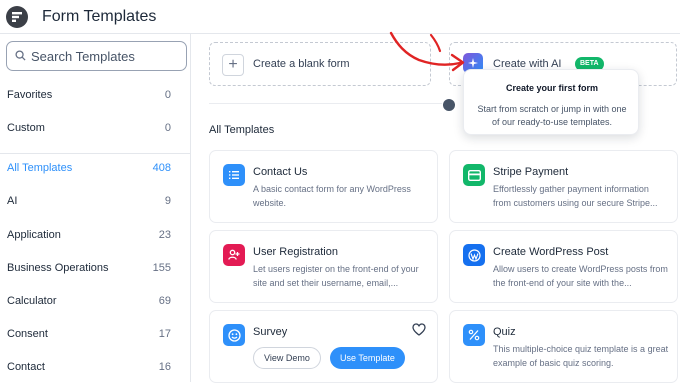 Image resolution: width=680 pixels, height=383 pixels. Describe the element at coordinates (95, 202) in the screenshot. I see `sidebar-item-ai: AI 9` at that location.